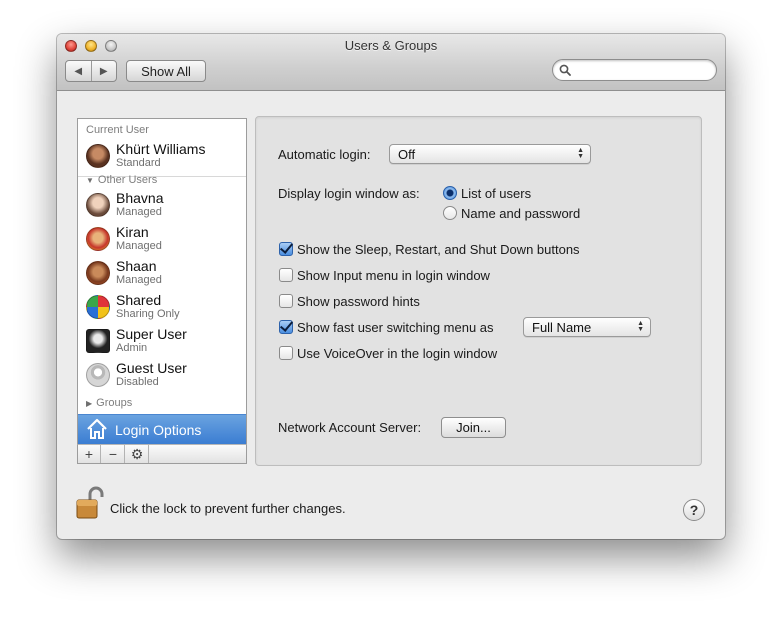 The height and width of the screenshot is (618, 782). Describe the element at coordinates (162, 239) in the screenshot. I see `user-row: Kiran Managed` at that location.